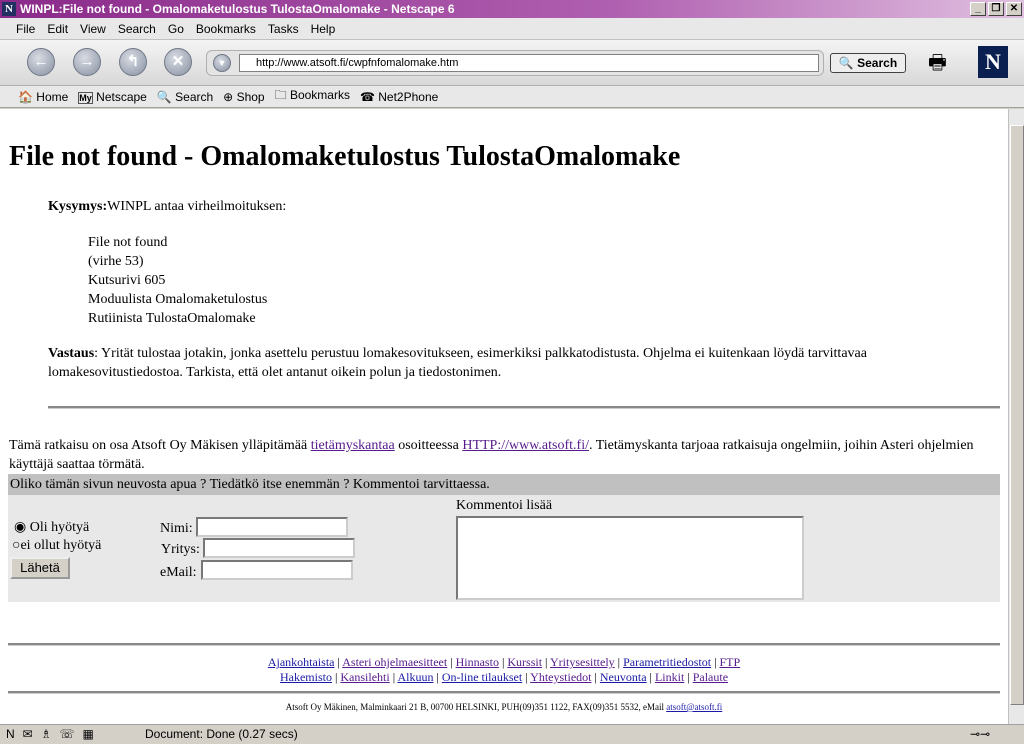 This screenshot has width=1024, height=744. I want to click on email-label: eMail:, so click(178, 572).